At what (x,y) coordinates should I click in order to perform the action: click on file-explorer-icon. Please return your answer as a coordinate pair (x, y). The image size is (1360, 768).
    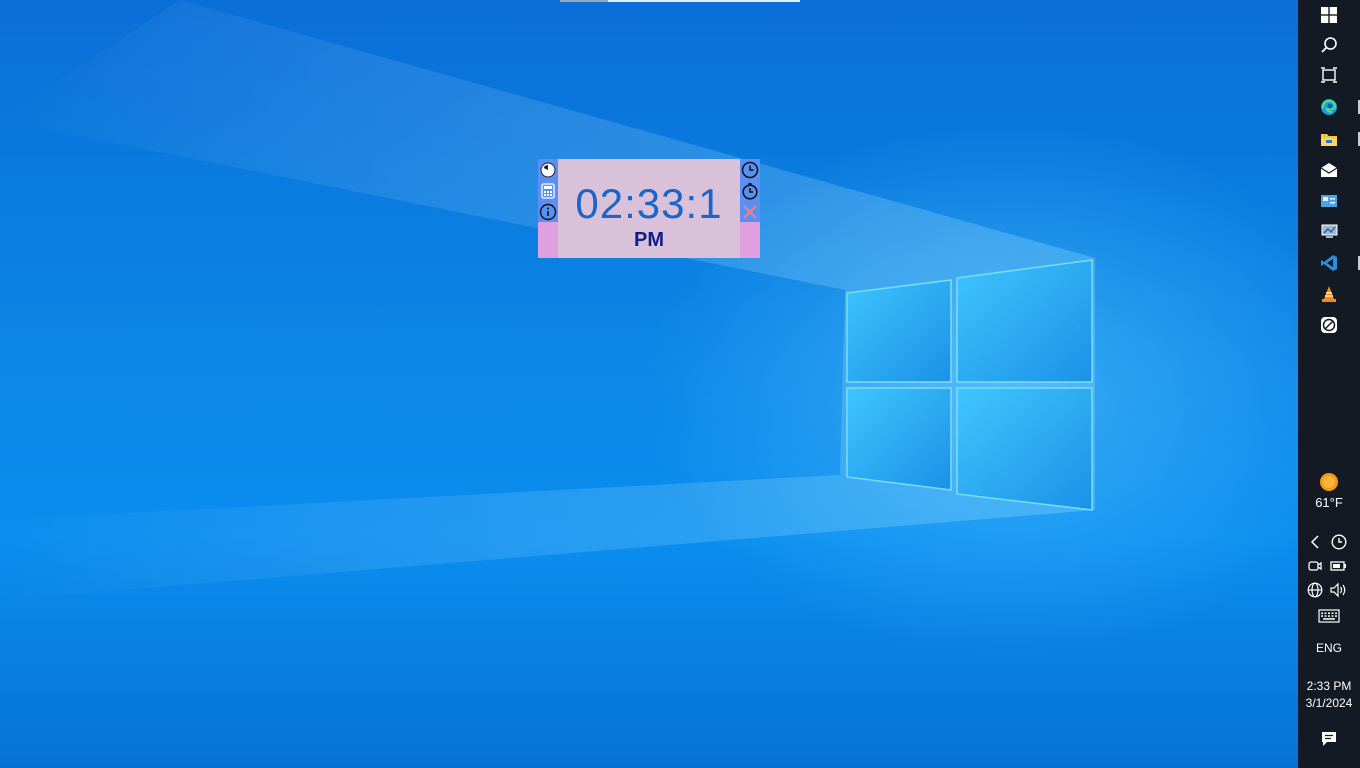
    Looking at the image, I should click on (1329, 139).